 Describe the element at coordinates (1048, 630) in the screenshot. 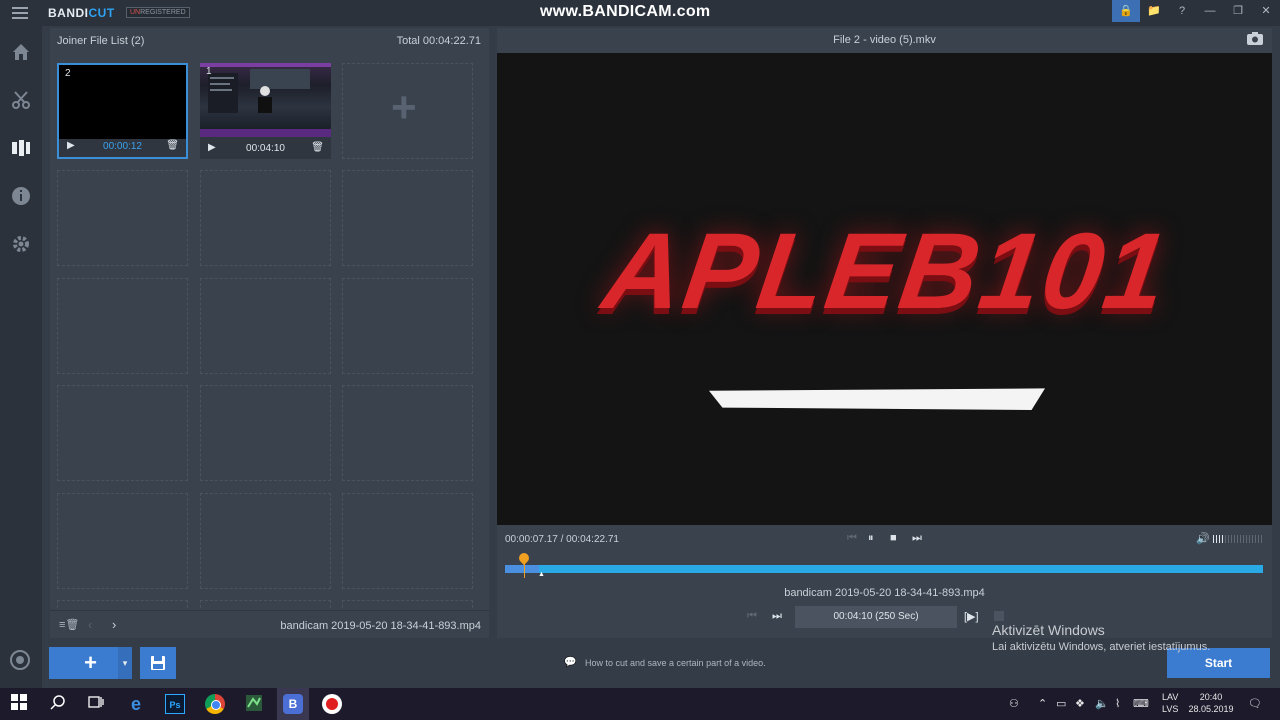

I see `windows-activation-title: Aktivizēt Windows` at that location.